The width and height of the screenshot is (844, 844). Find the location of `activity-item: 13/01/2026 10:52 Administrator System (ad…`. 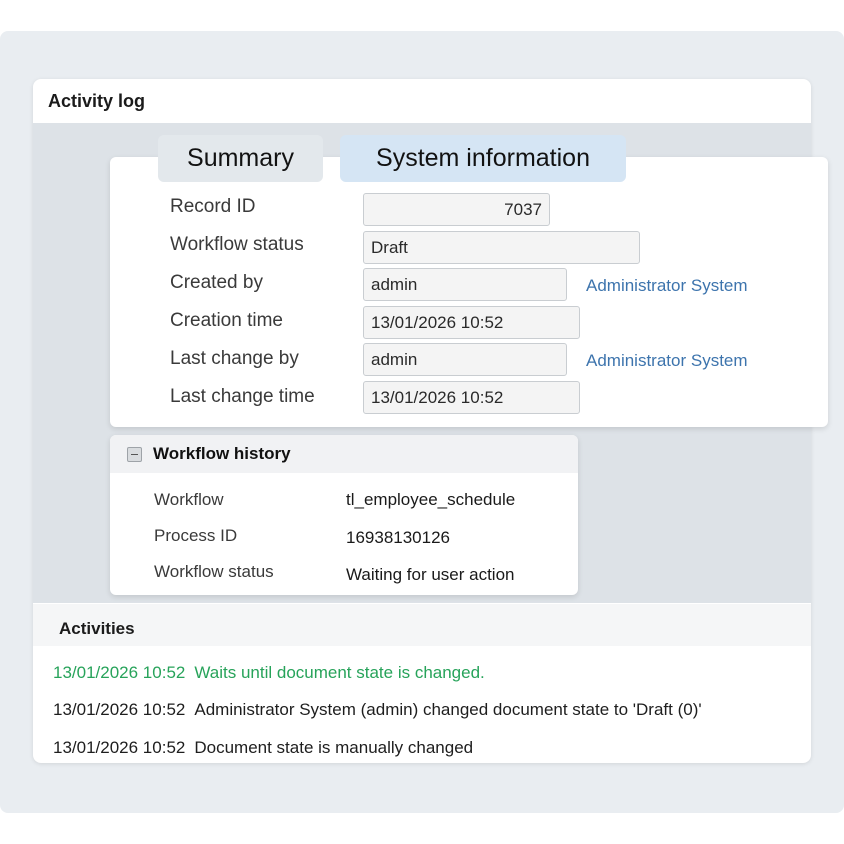

activity-item: 13/01/2026 10:52 Administrator System (ad… is located at coordinates (377, 710).